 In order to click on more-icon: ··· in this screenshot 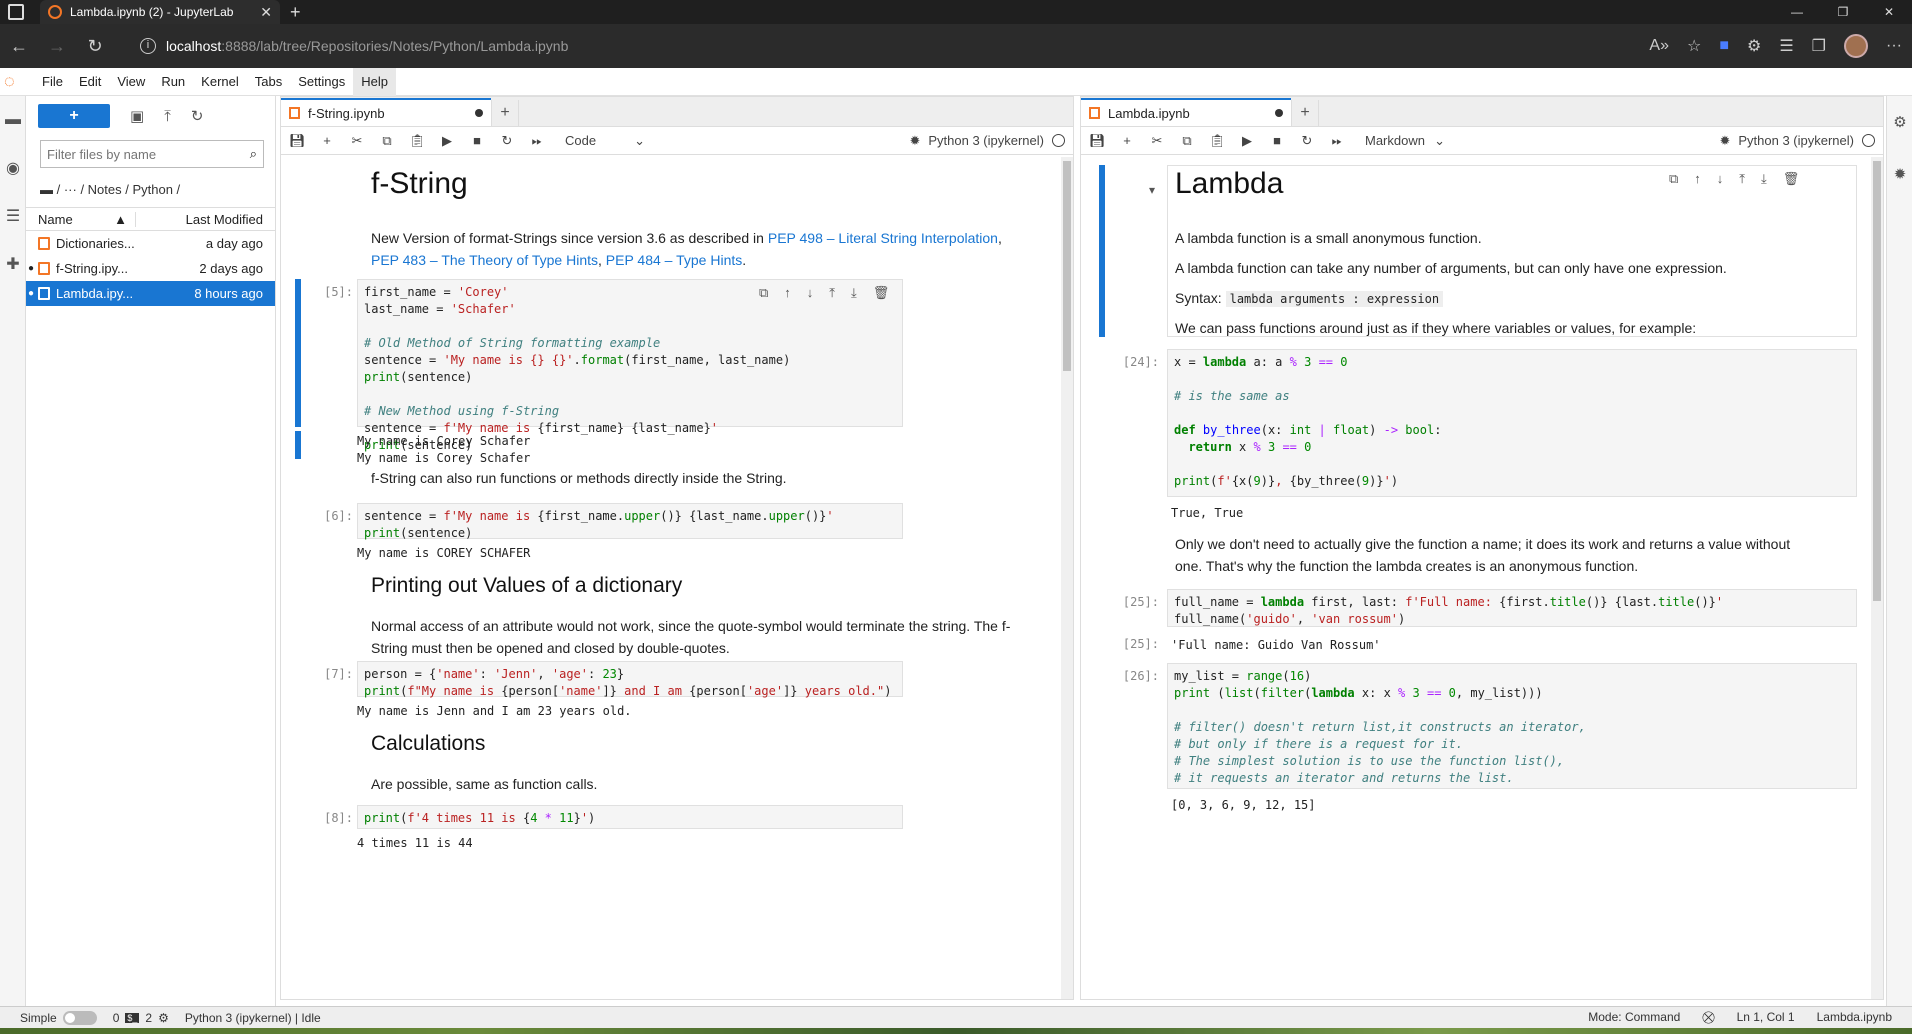, I will do `click(1894, 46)`.